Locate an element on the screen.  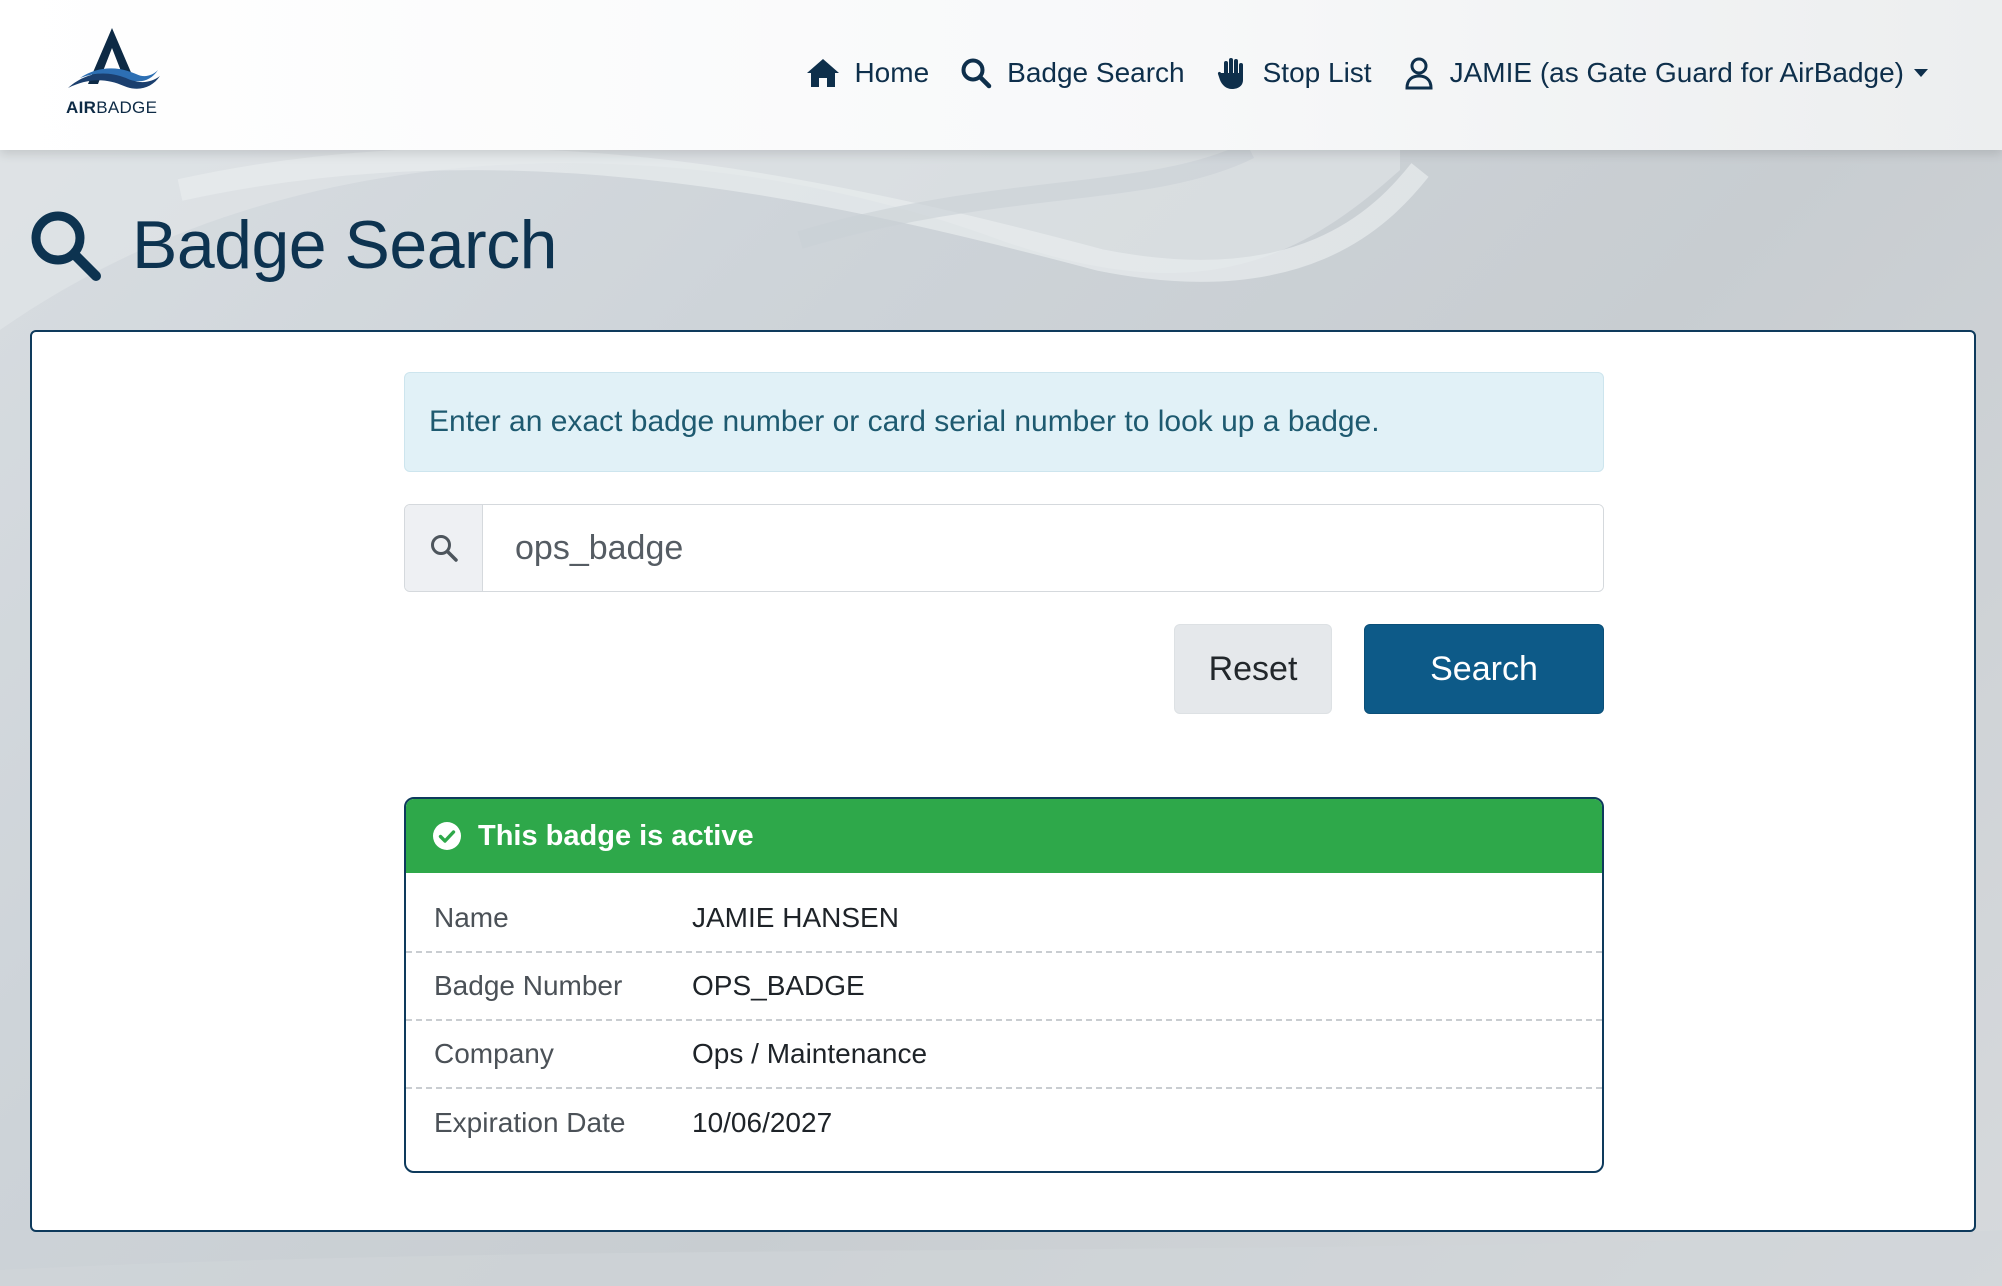
nav-user-menu: JAMIE (as Gate Guard for AirBadge) is located at coordinates (1665, 73).